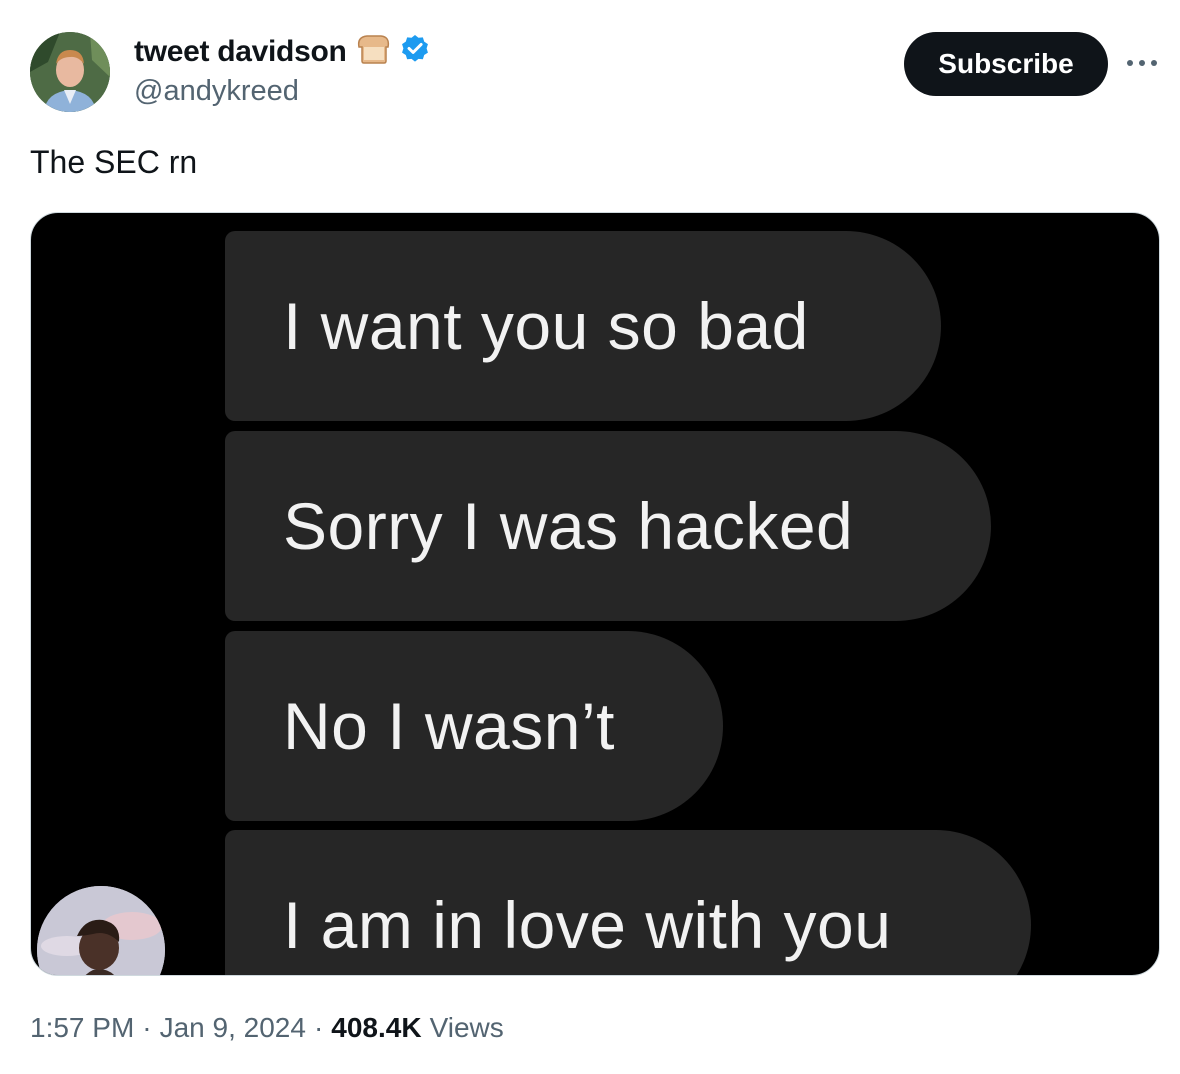  I want to click on message-bubble-3: No I wasn’t, so click(474, 726).